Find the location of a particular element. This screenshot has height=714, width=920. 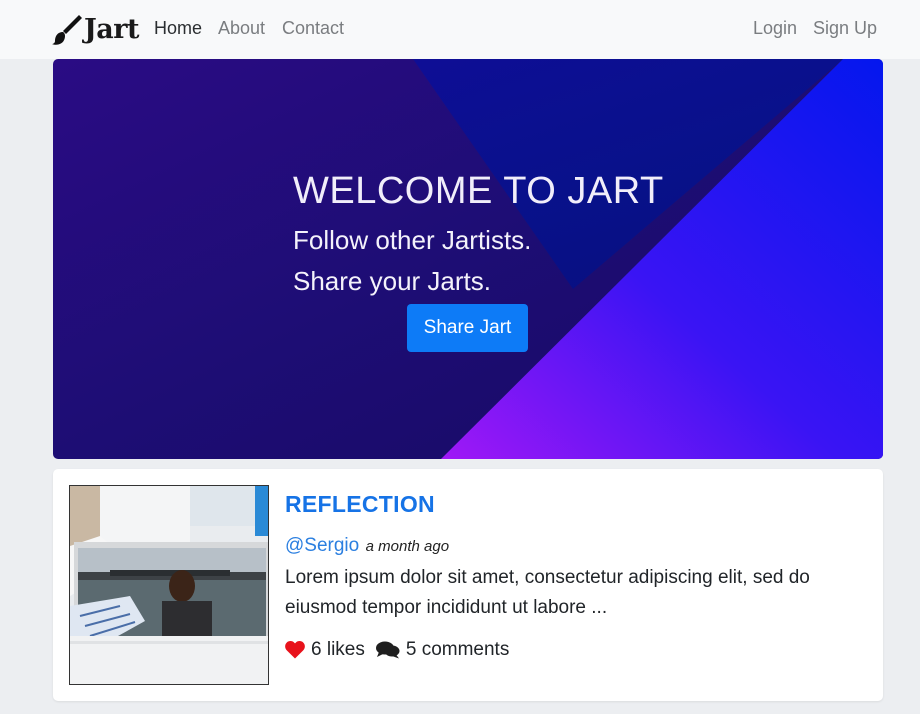

signup-link: Sign Up is located at coordinates (845, 28).